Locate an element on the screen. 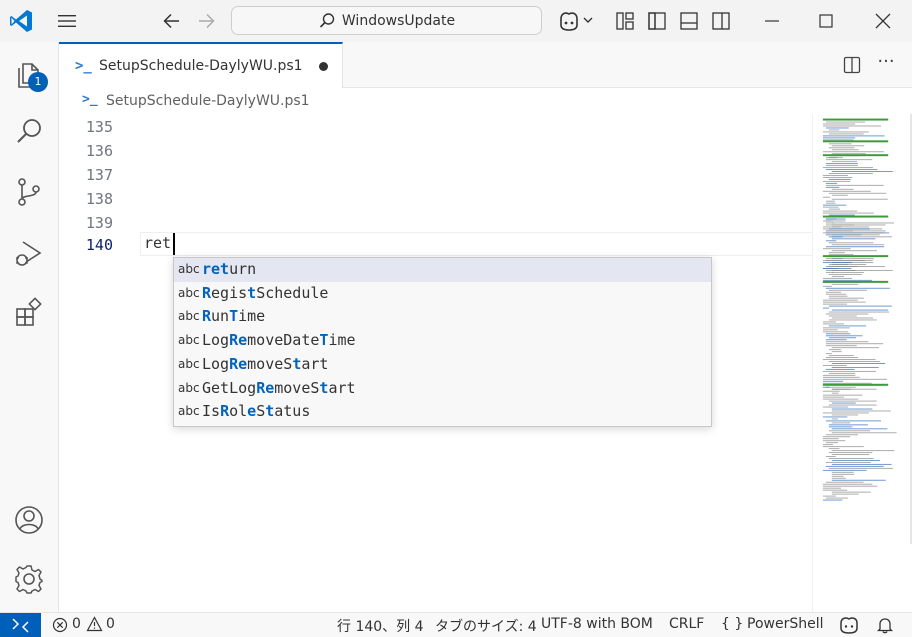 This screenshot has width=912, height=637. customize-layout-icon is located at coordinates (625, 21).